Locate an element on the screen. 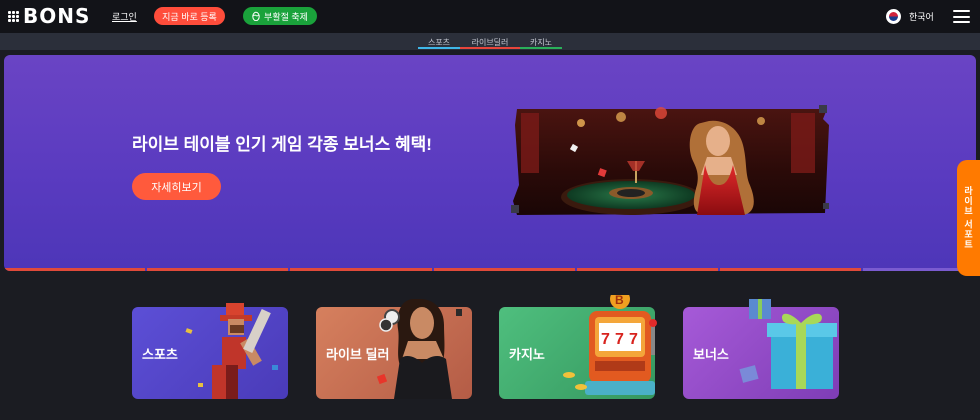 Image resolution: width=980 pixels, height=420 pixels. category-card-label: 카지노 is located at coordinates (527, 354).